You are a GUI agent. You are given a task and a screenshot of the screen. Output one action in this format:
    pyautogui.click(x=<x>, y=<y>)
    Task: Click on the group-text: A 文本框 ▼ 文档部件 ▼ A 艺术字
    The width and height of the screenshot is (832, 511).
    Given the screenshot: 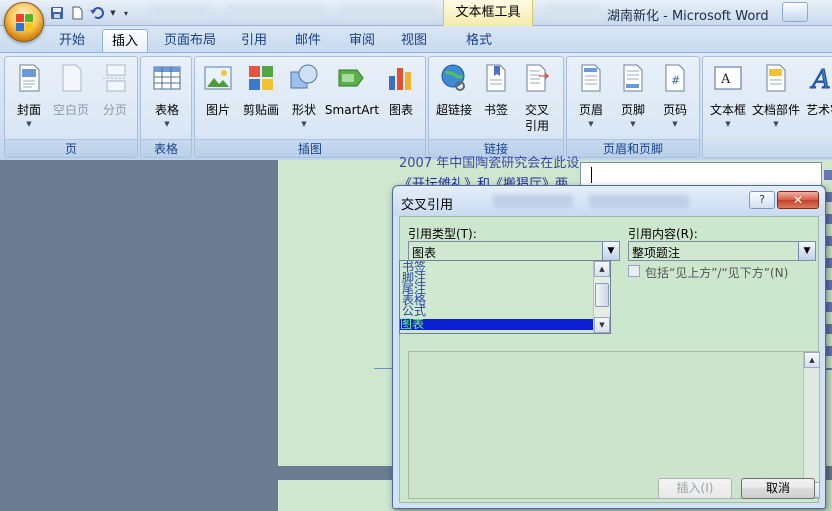 What is the action you would take?
    pyautogui.click(x=767, y=107)
    